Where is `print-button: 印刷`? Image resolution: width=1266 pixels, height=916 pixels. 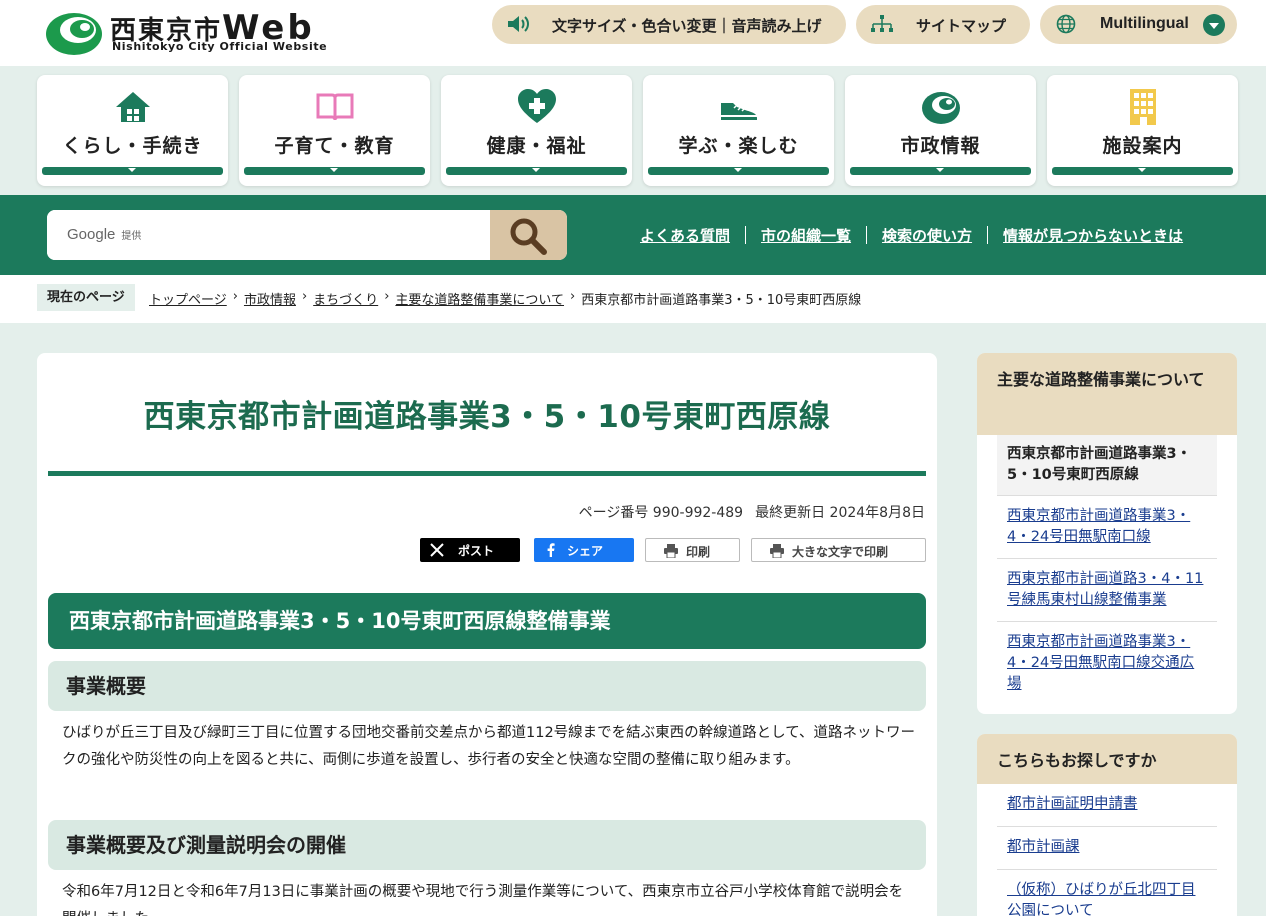
print-button: 印刷 is located at coordinates (692, 550).